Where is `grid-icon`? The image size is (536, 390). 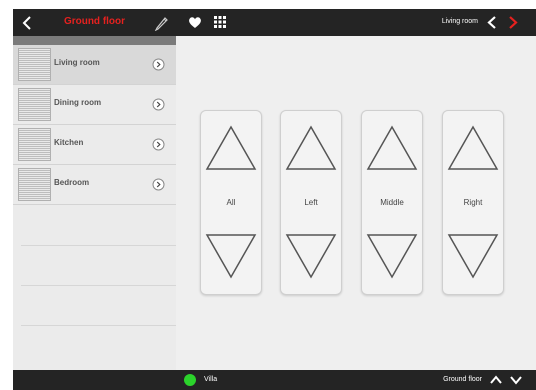 grid-icon is located at coordinates (220, 22).